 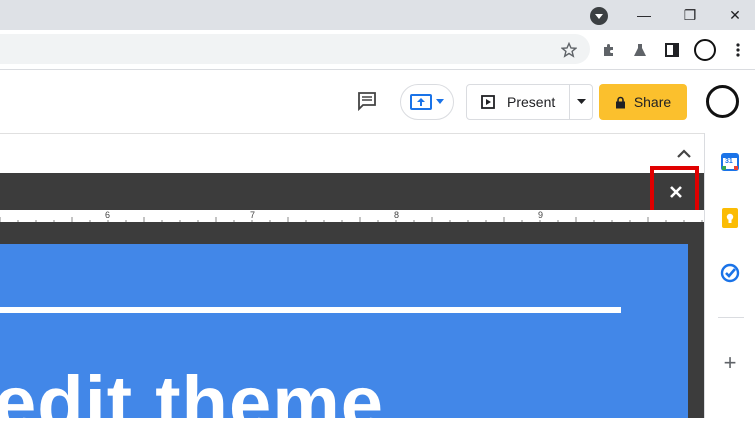 I want to click on menu-bar-area, so click(x=352, y=153).